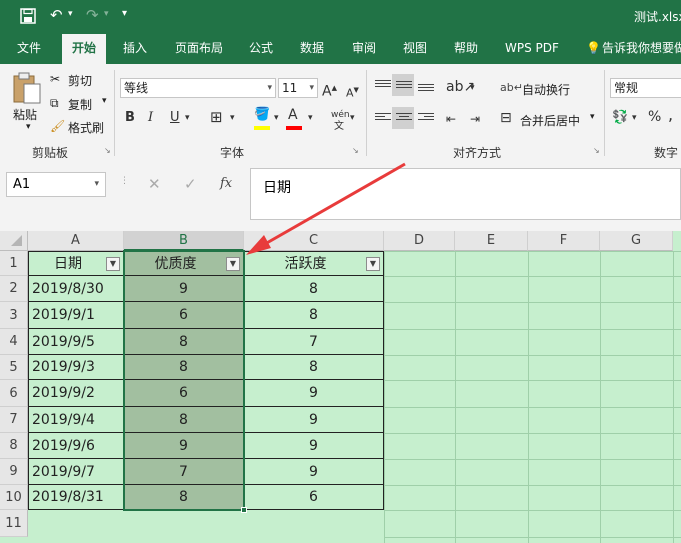 Image resolution: width=681 pixels, height=543 pixels. What do you see at coordinates (593, 49) in the screenshot?
I see `lightbulb-icon: 💡` at bounding box center [593, 49].